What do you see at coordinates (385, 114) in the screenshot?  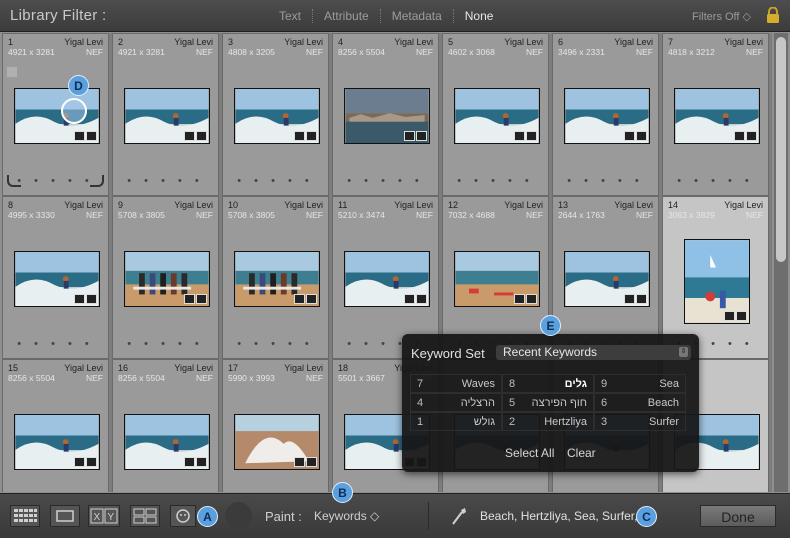 I see `thumbnail-cell: 4 8256 x 5504 Yigal Levi NEF • • • • •` at bounding box center [385, 114].